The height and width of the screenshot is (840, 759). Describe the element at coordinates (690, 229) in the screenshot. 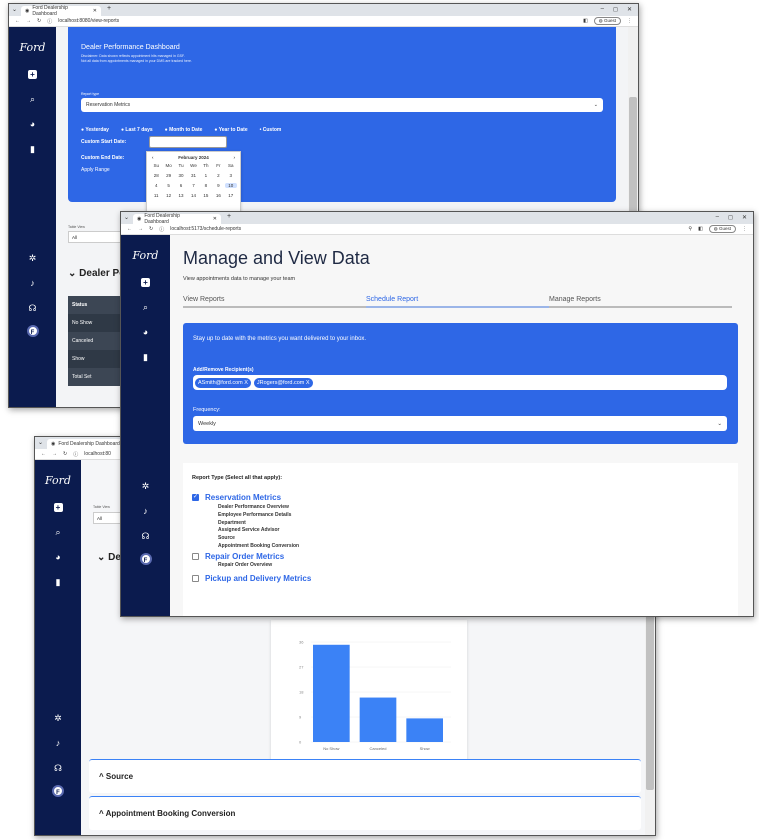

I see `zoom-icon: ⚲` at that location.